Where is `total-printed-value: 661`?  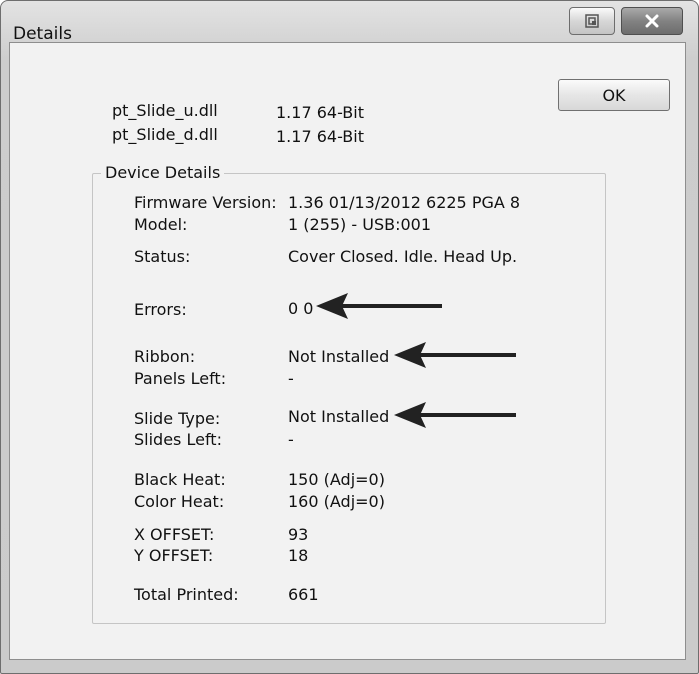 total-printed-value: 661 is located at coordinates (303, 594).